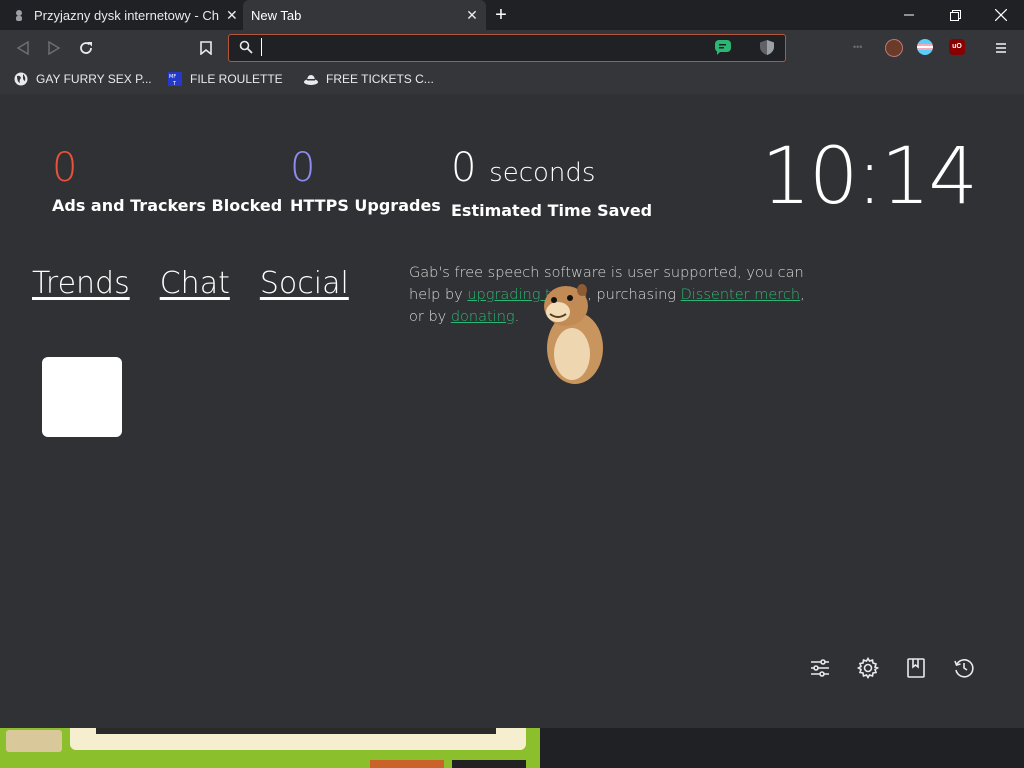 Image resolution: width=1024 pixels, height=768 pixels. I want to click on address-bar, so click(507, 48).